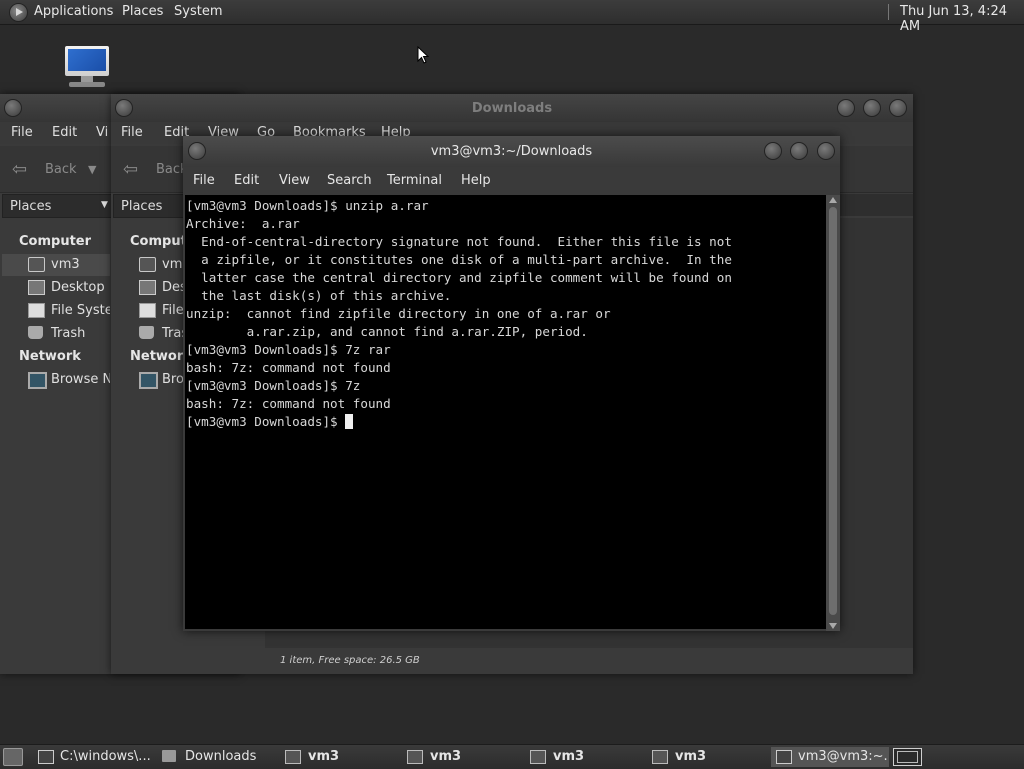 This screenshot has width=1024, height=769. I want to click on sidebar-item-filesystem: File System, so click(56, 311).